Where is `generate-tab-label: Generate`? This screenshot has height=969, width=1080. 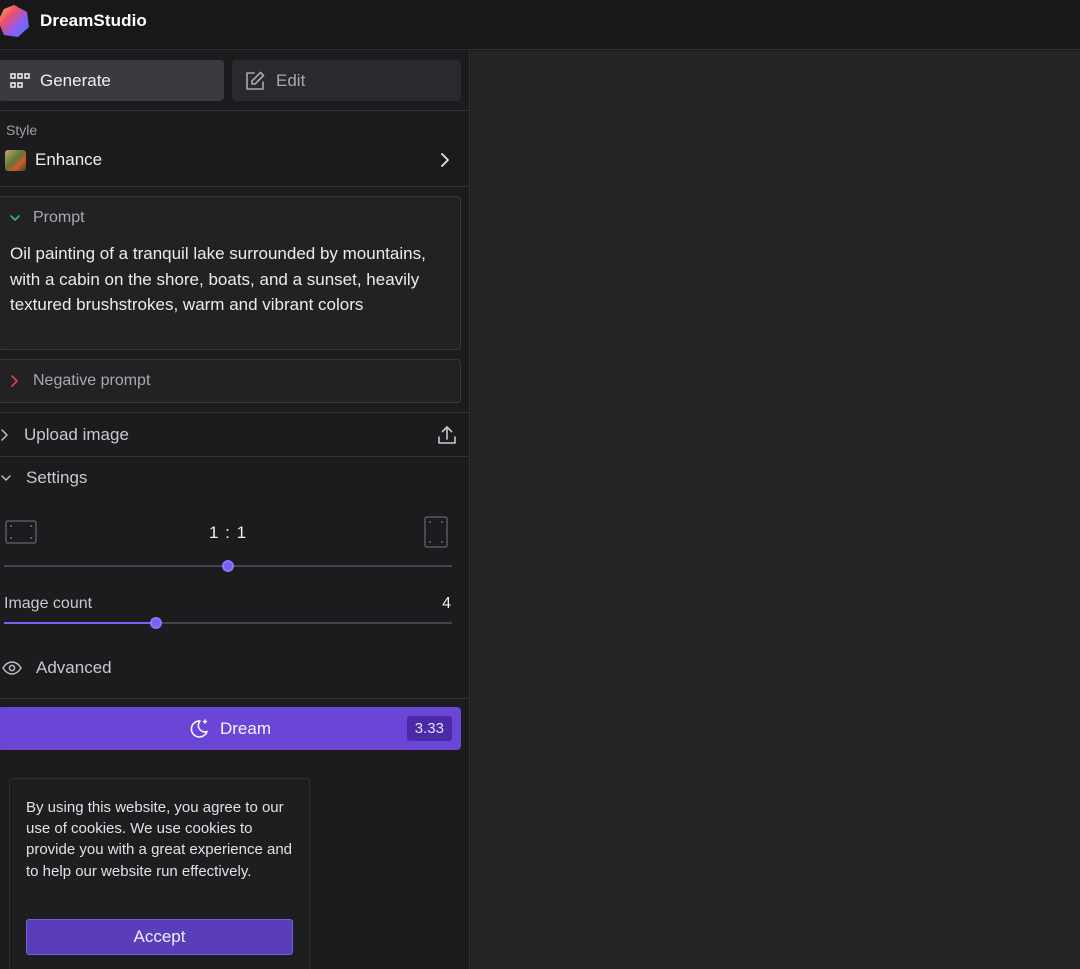 generate-tab-label: Generate is located at coordinates (75, 80).